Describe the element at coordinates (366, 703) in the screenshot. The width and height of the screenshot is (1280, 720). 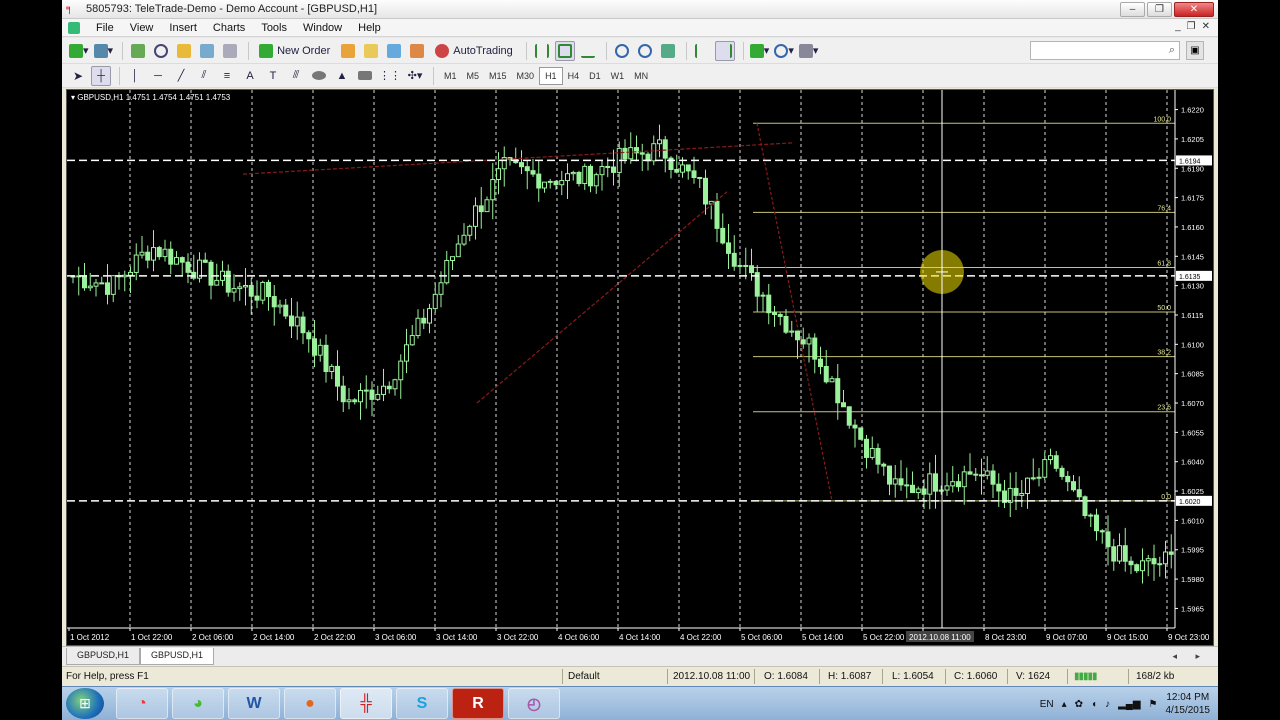
I see `taskbar-metatrader-icon: ╬` at that location.